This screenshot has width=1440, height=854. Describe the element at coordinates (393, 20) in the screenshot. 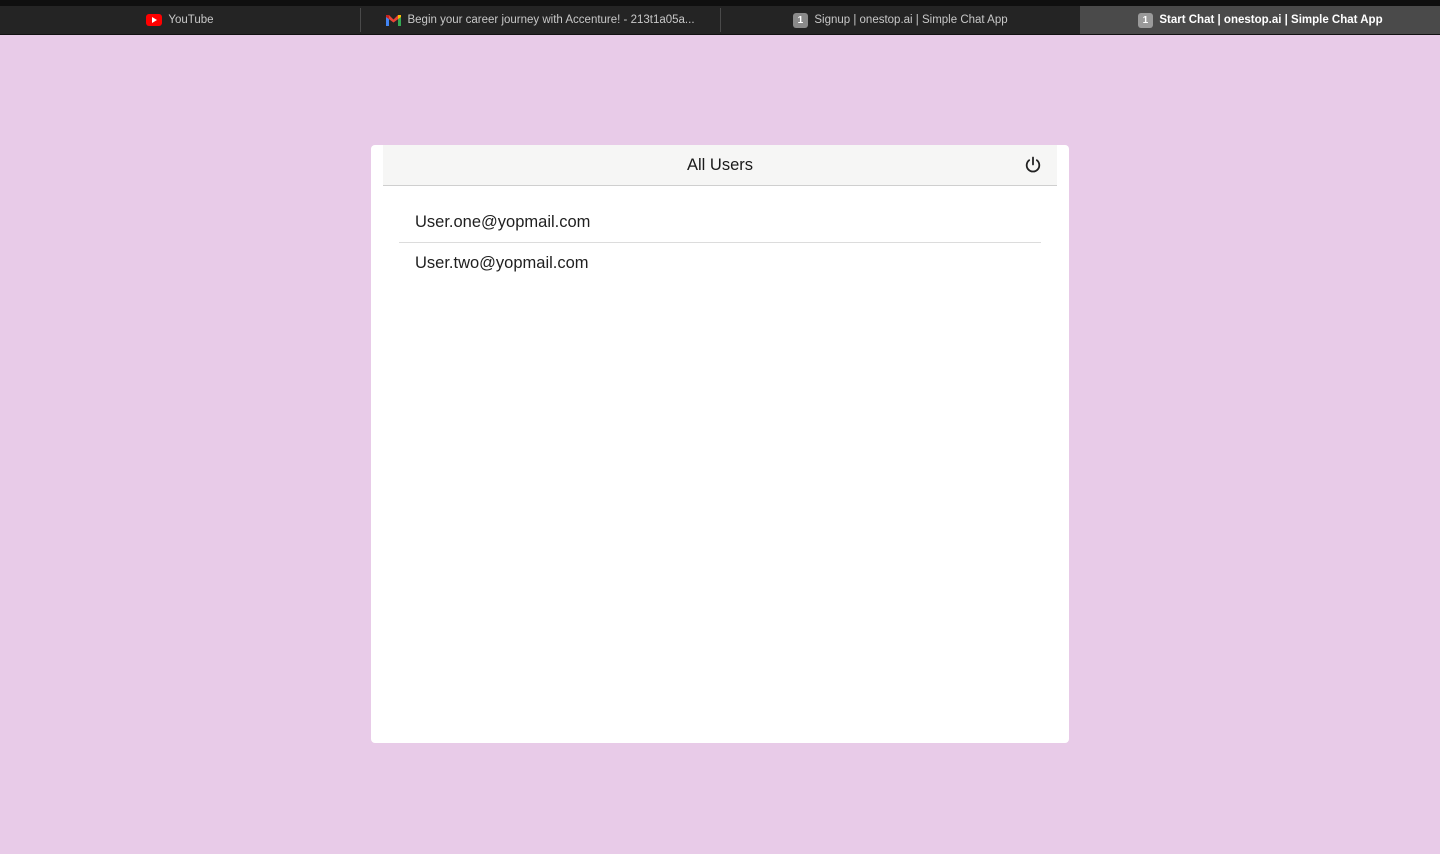

I see `gmail-icon` at that location.